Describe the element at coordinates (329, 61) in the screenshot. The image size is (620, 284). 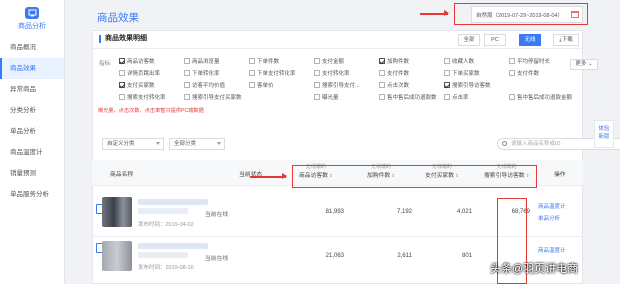
I see `metric-option: 支付金额` at that location.